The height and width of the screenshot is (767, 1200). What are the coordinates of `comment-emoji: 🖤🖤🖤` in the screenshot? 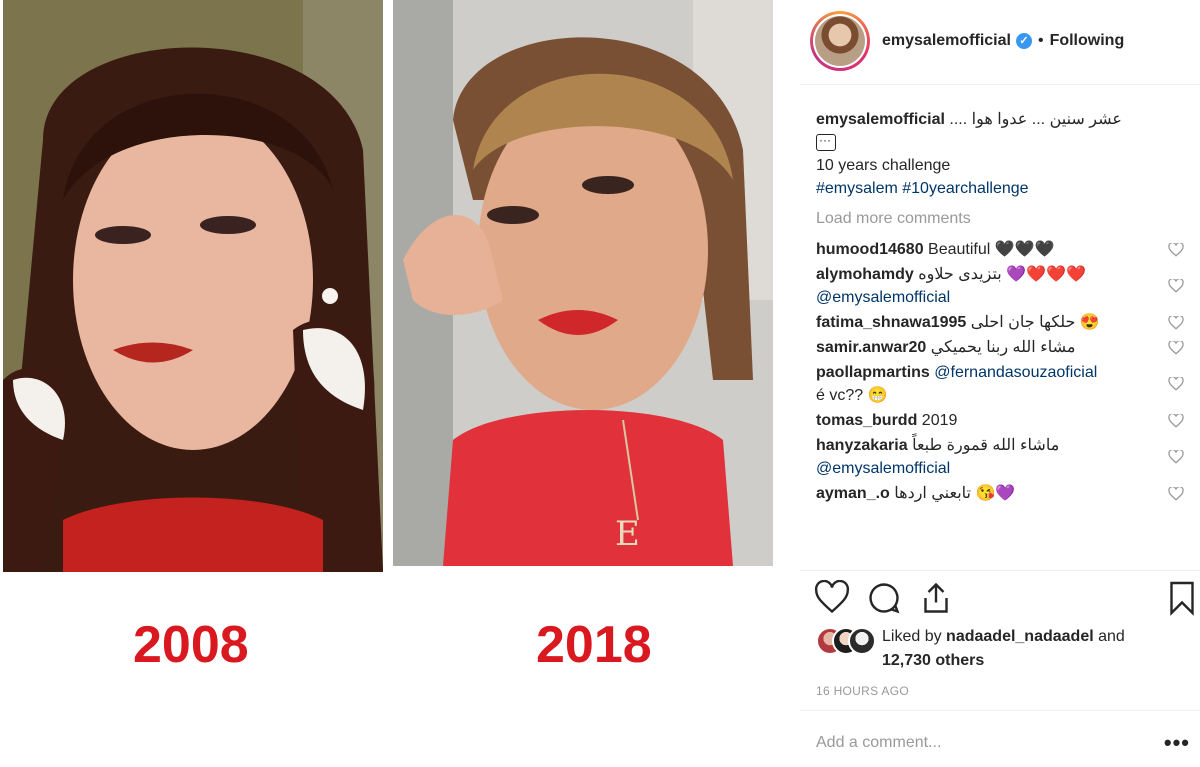 It's located at (1024, 249).